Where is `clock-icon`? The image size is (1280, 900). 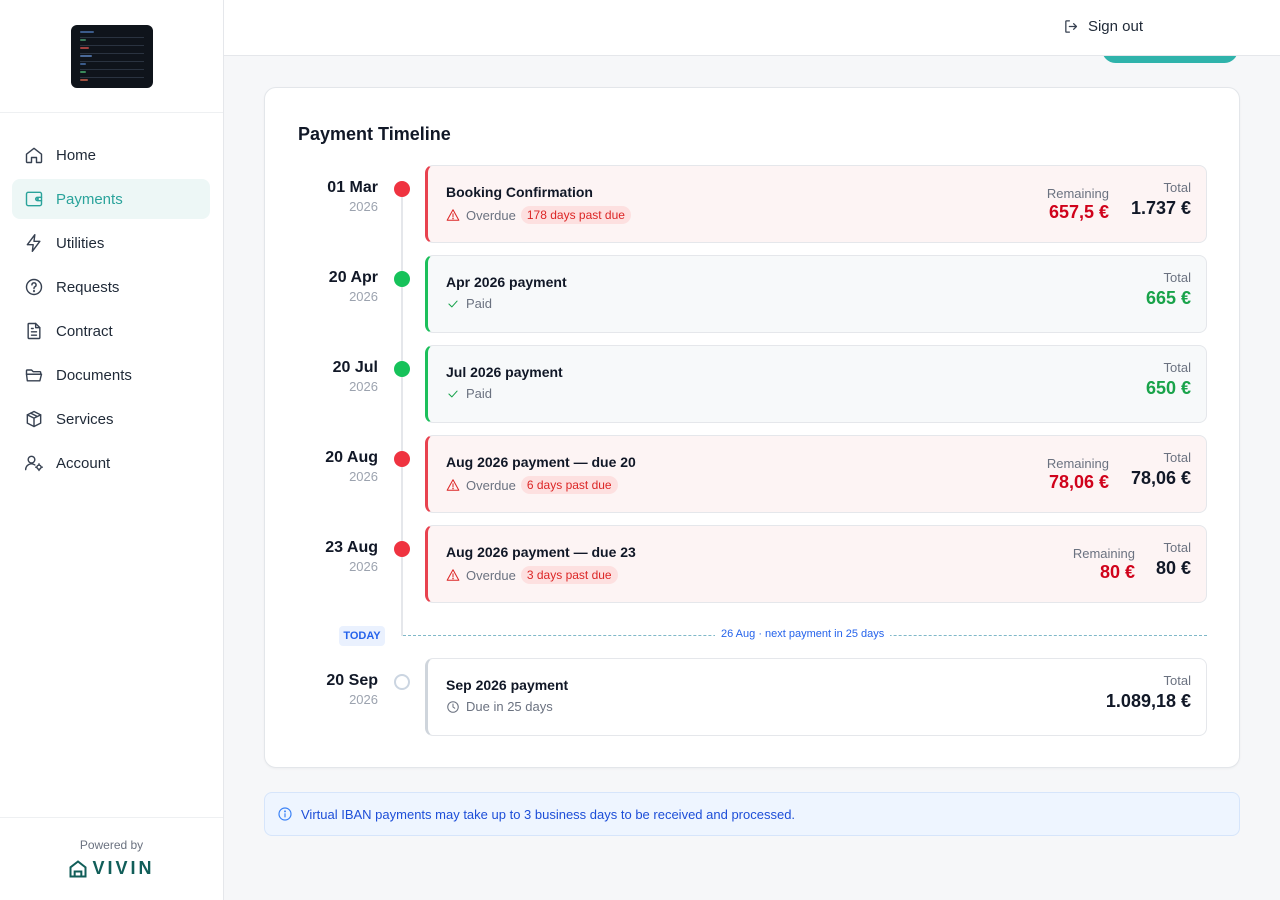 clock-icon is located at coordinates (453, 706).